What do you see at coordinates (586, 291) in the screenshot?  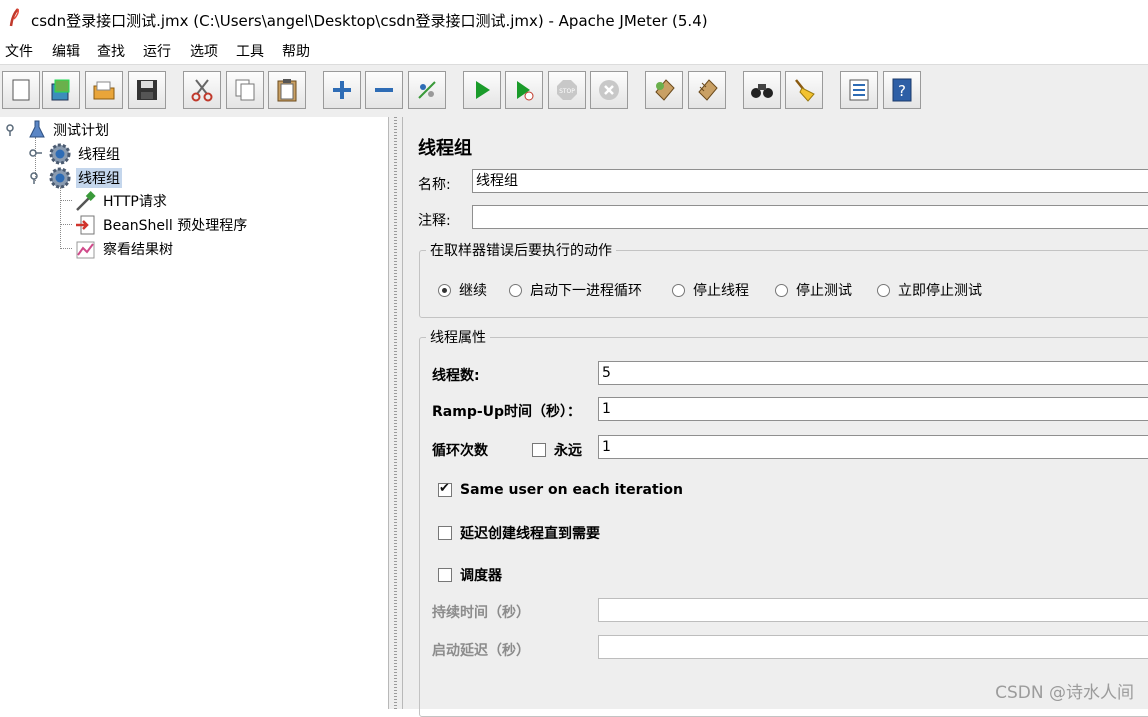 I see `radio-label: 启动下一进程循环` at bounding box center [586, 291].